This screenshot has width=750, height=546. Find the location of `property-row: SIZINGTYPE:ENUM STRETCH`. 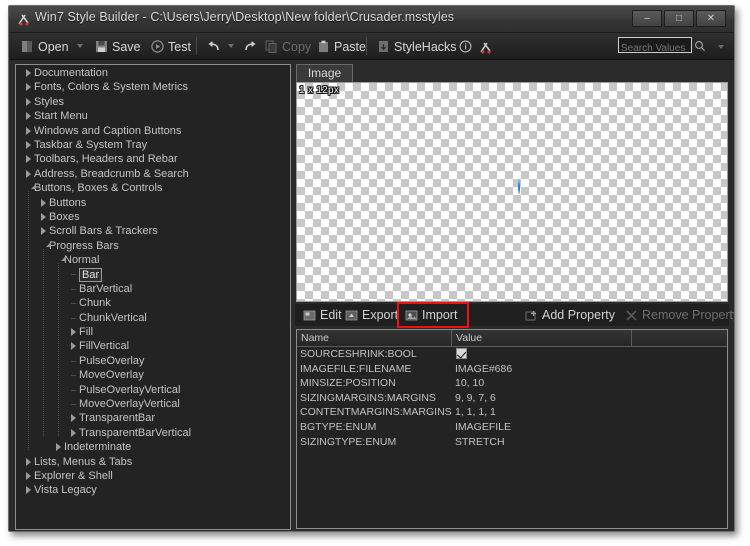

property-row: SIZINGTYPE:ENUM STRETCH is located at coordinates (512, 442).